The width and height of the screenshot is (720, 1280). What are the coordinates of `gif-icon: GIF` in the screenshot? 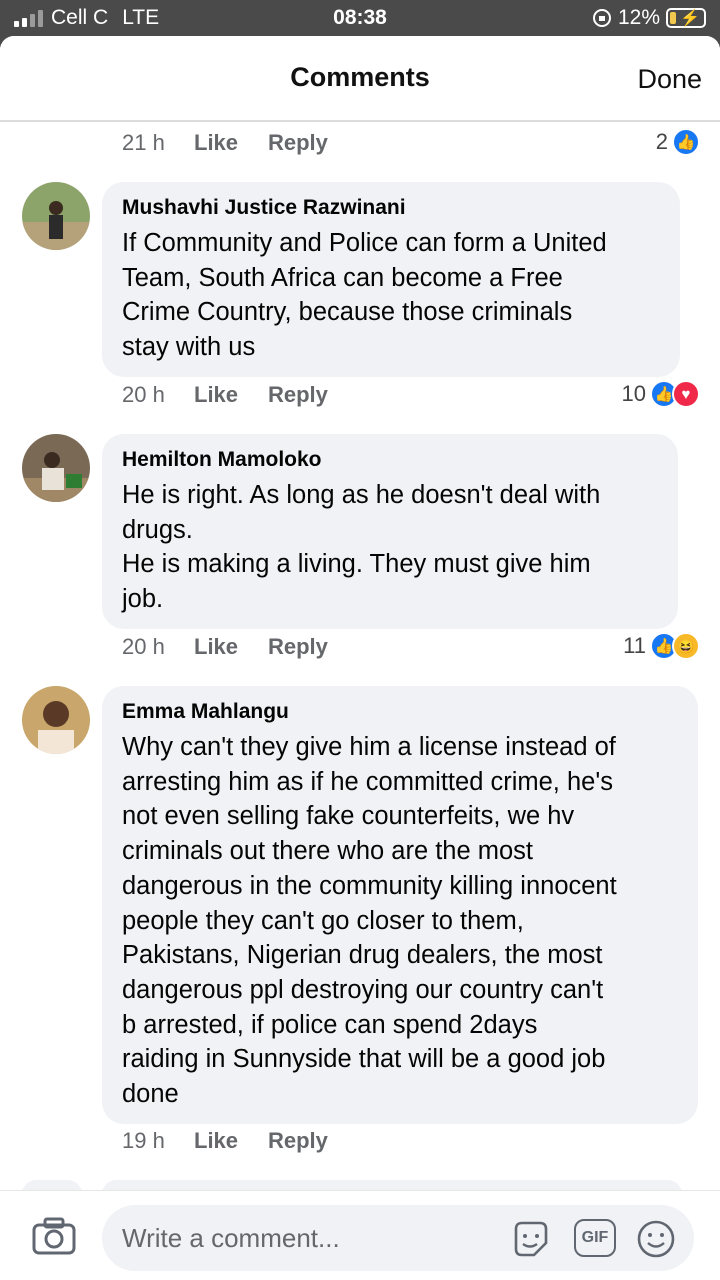 It's located at (595, 1238).